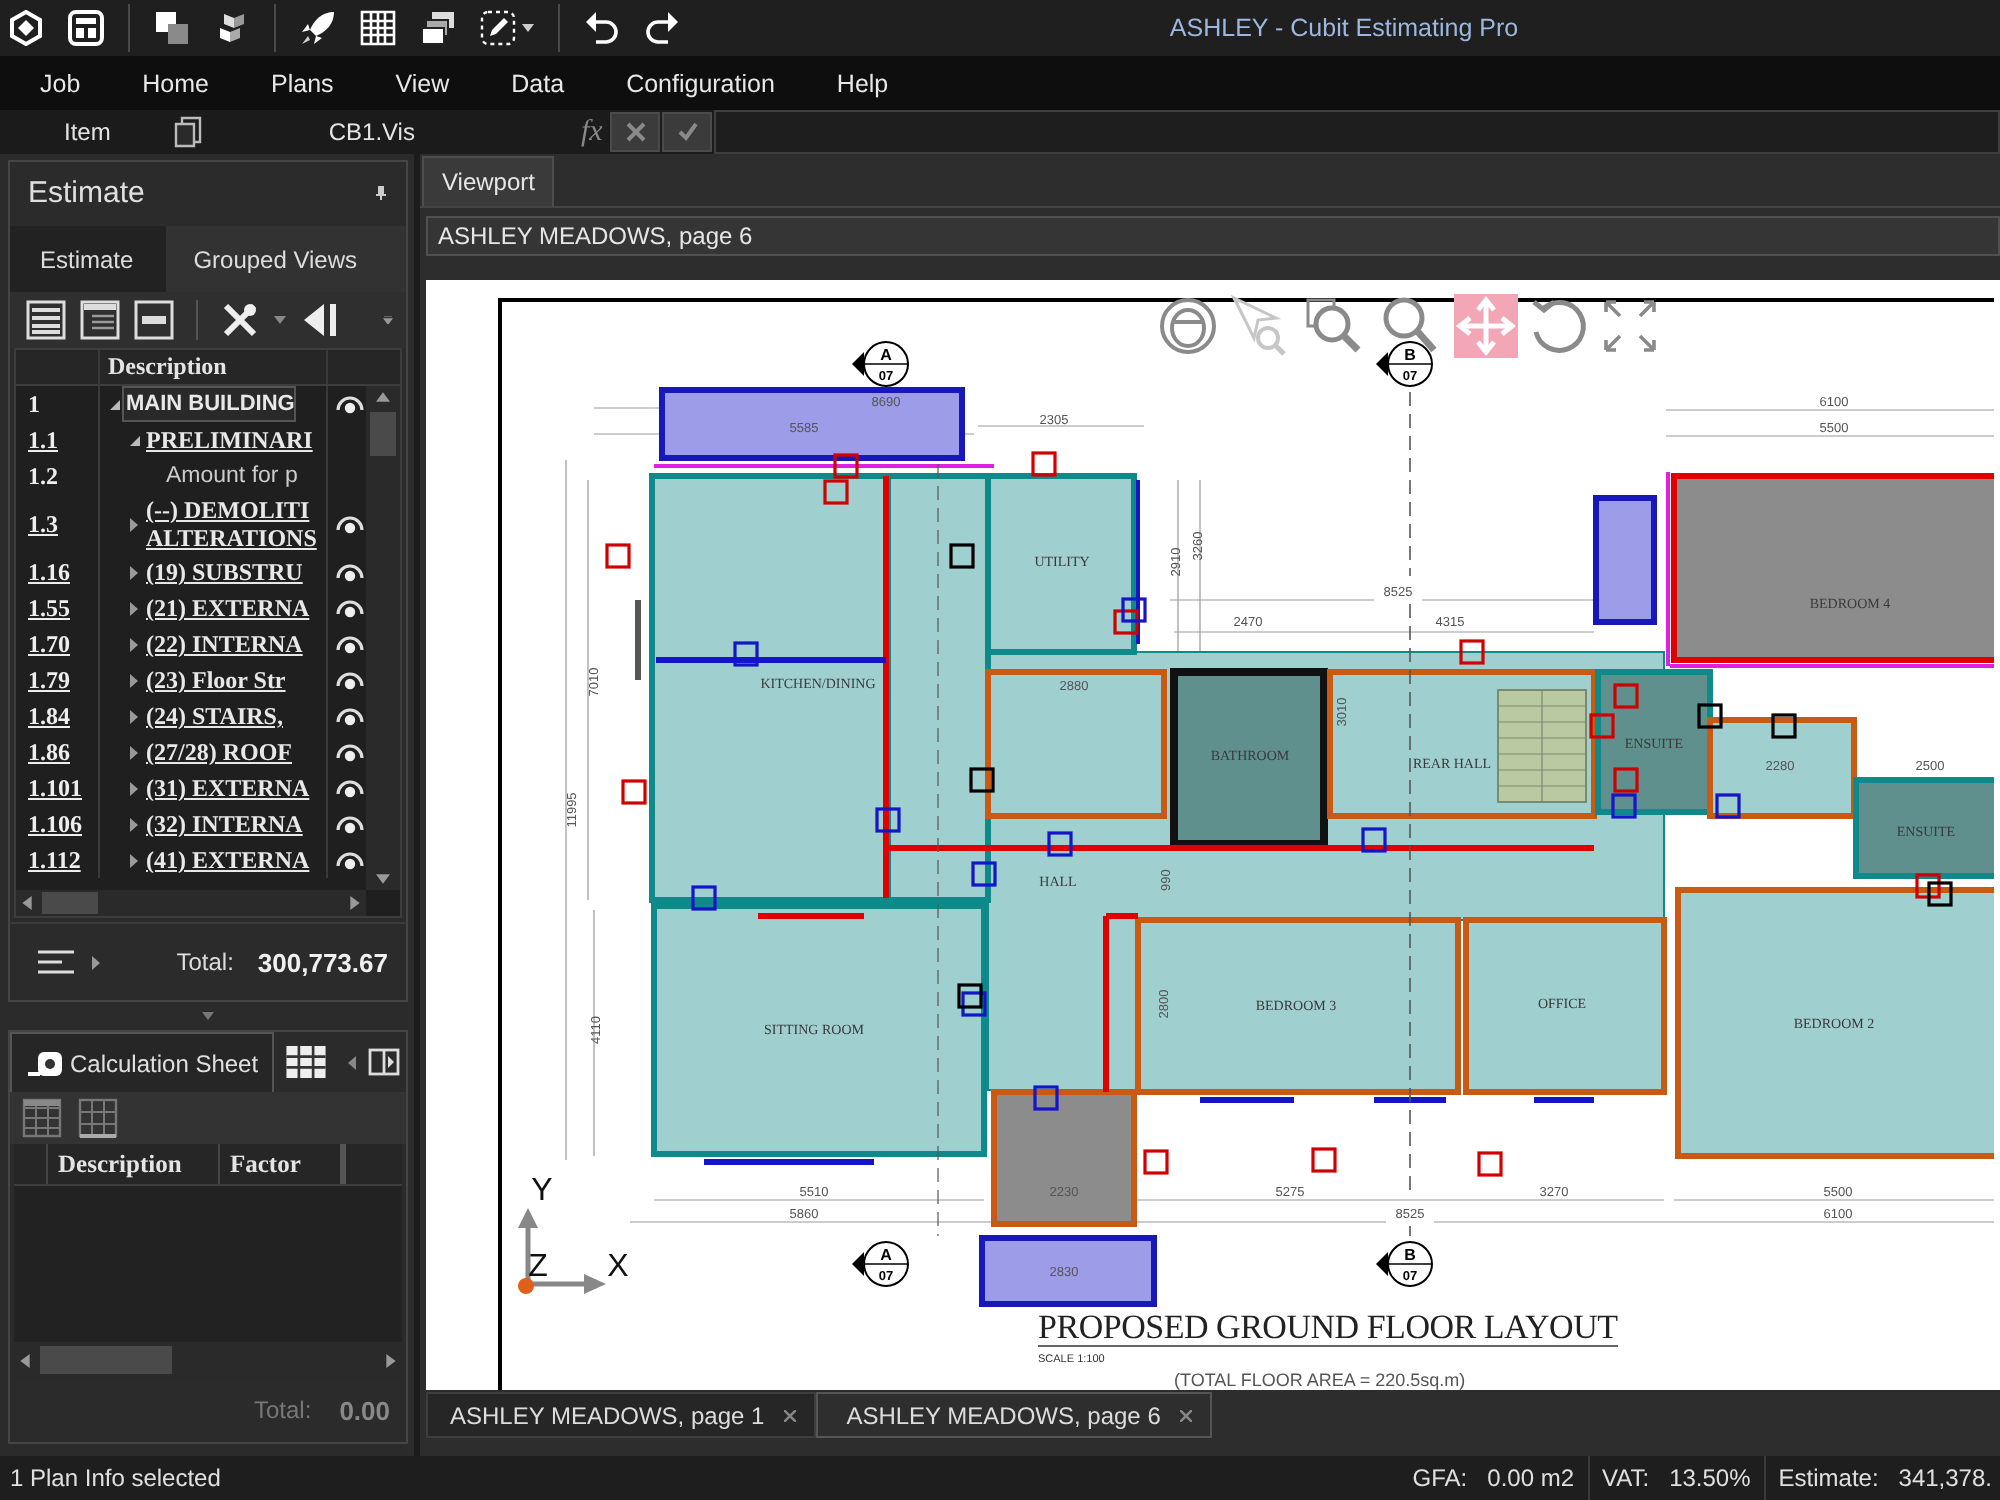 This screenshot has height=1500, width=2000. Describe the element at coordinates (191, 680) in the screenshot. I see `tree-row: 1.79 (23) Floor Str` at that location.